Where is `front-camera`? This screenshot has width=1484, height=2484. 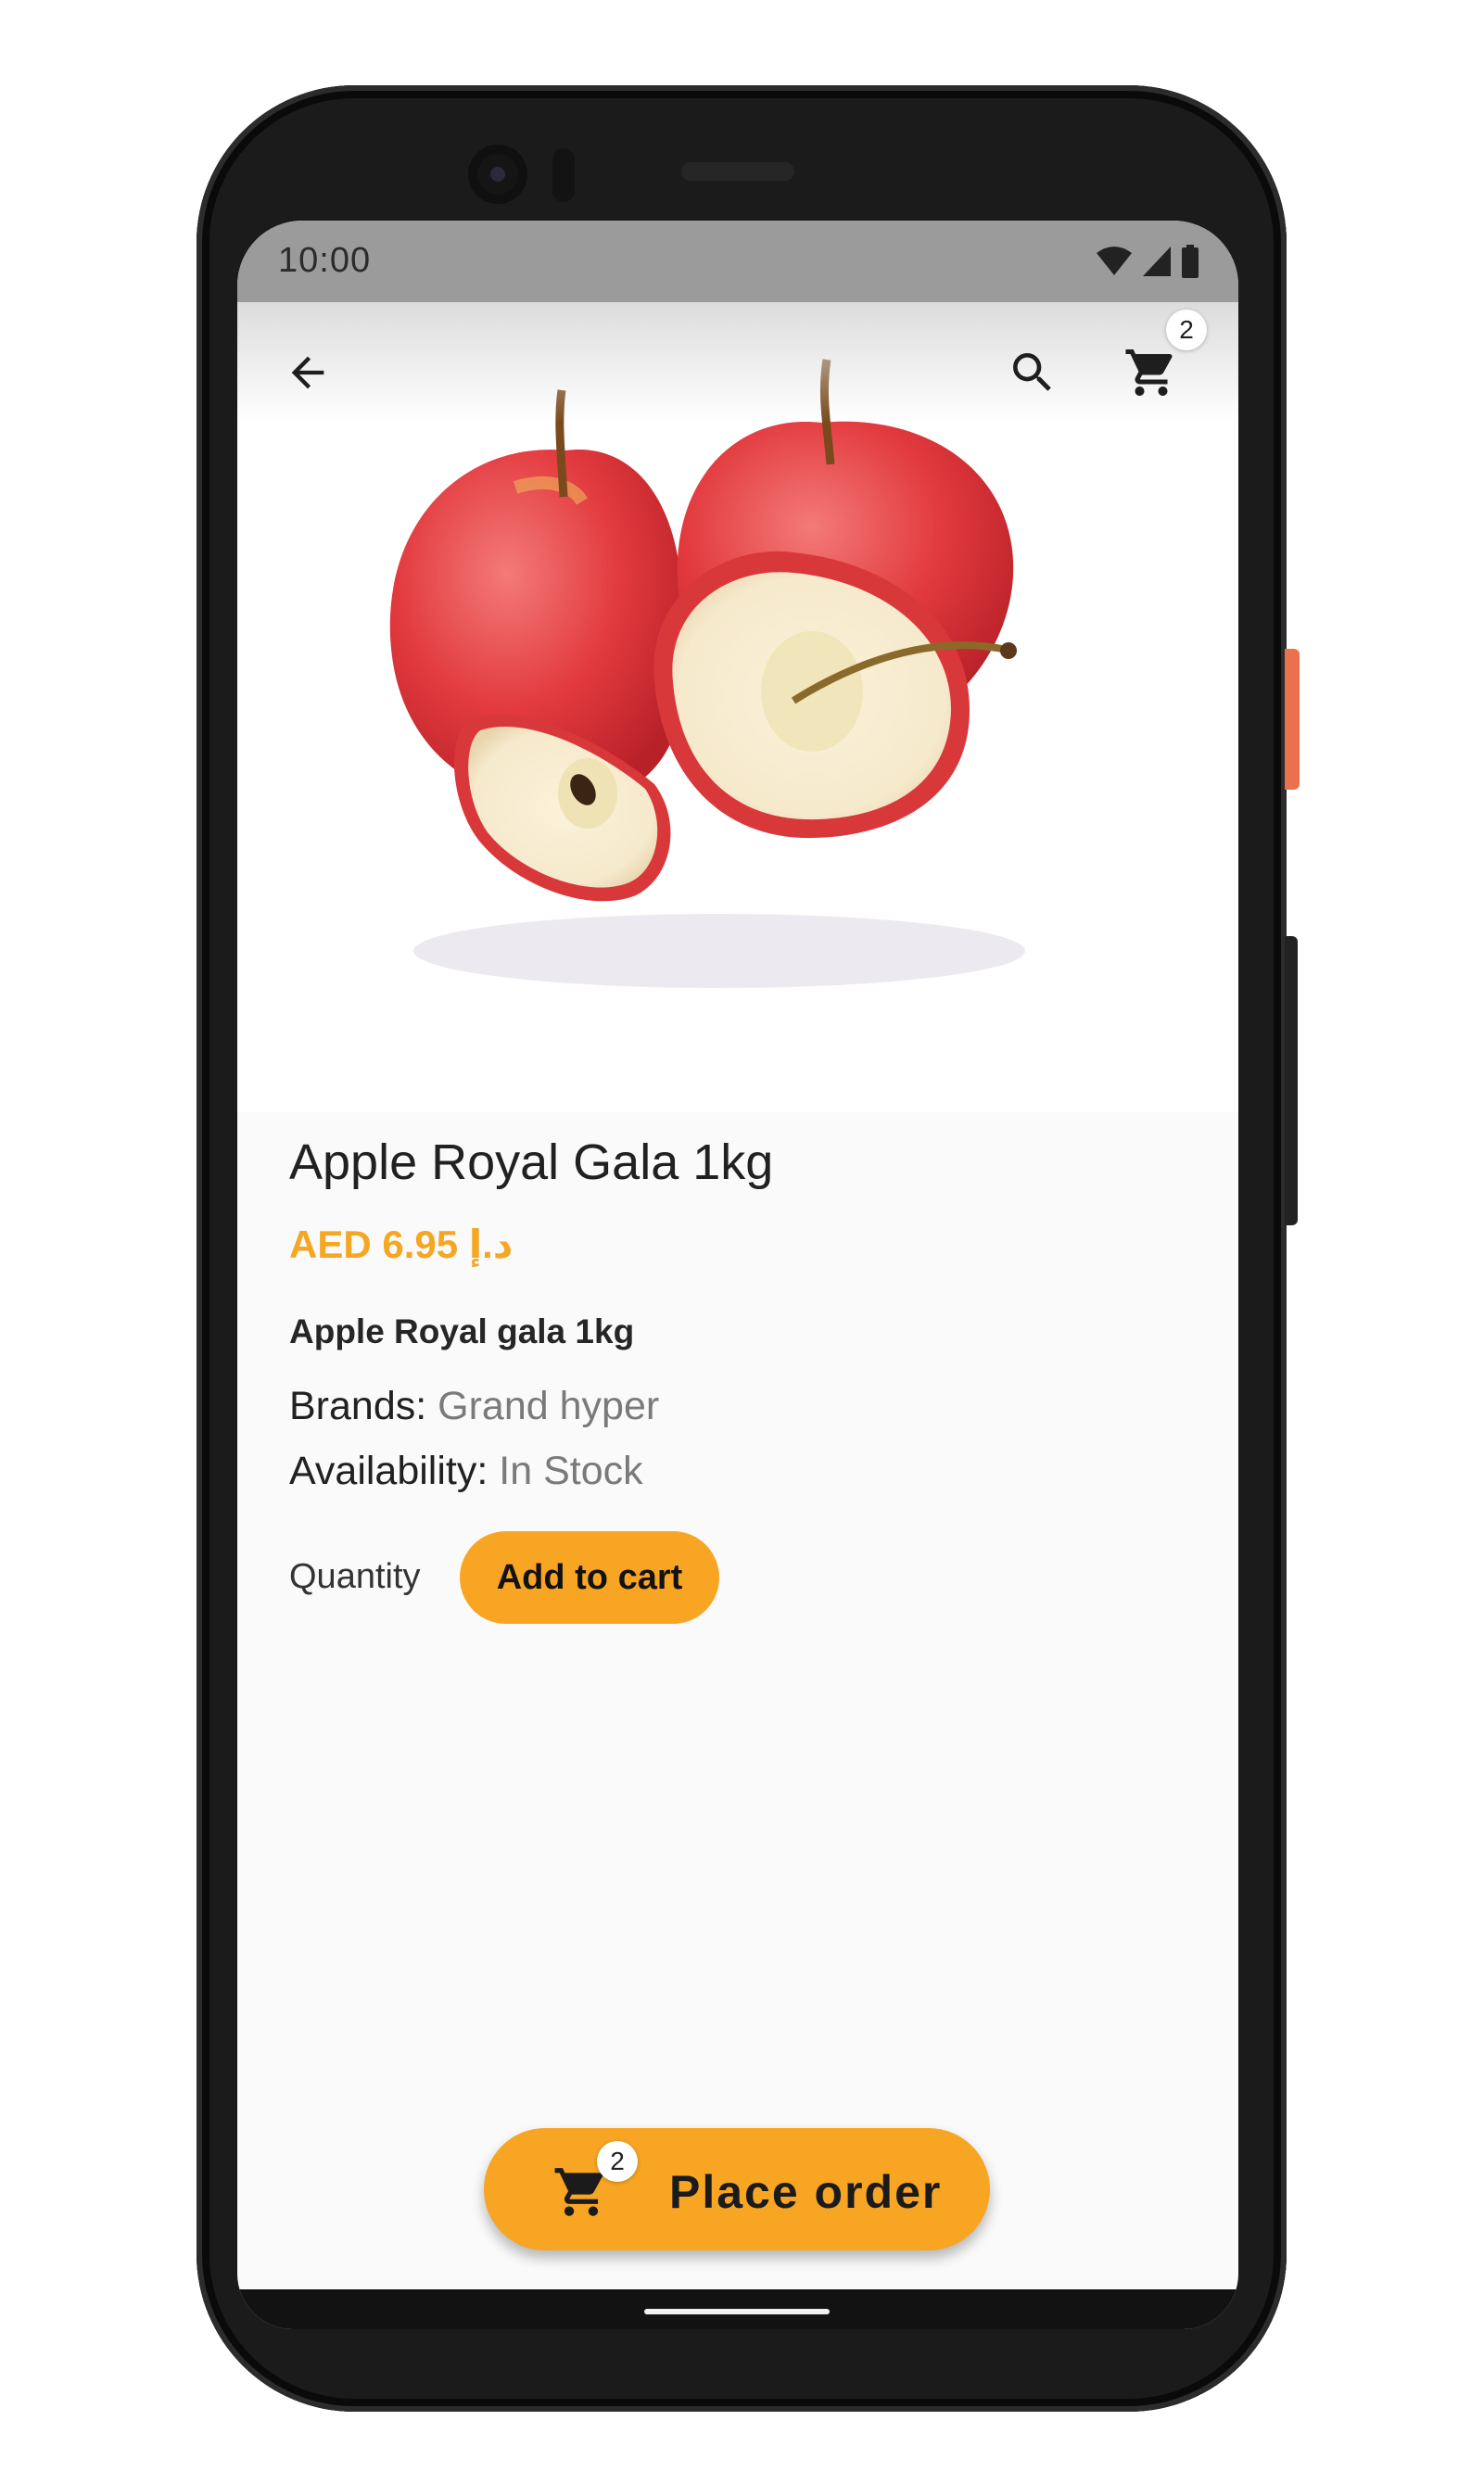 front-camera is located at coordinates (497, 174).